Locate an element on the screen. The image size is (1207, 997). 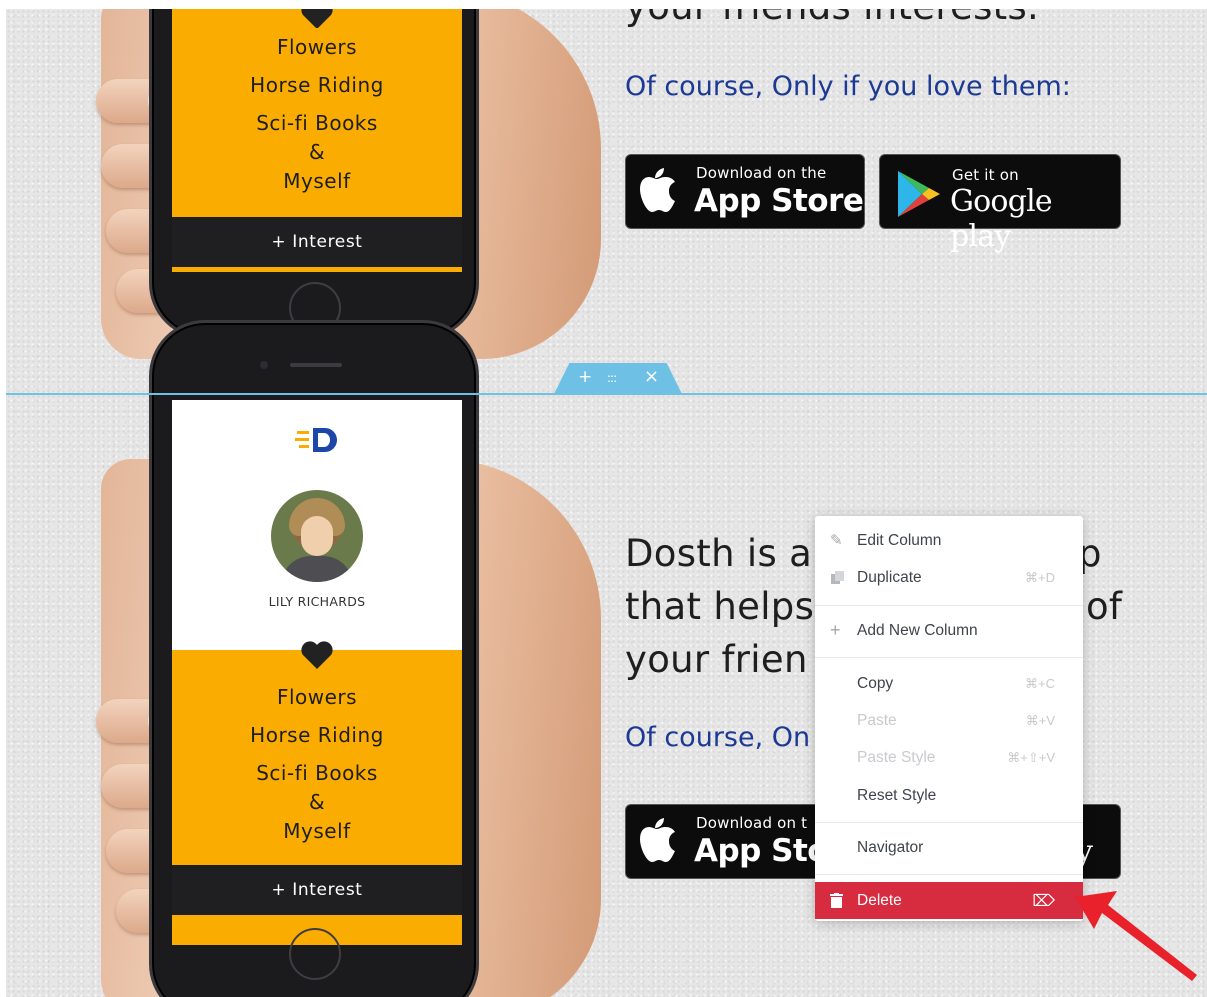
google-play-icon is located at coordinates (919, 194).